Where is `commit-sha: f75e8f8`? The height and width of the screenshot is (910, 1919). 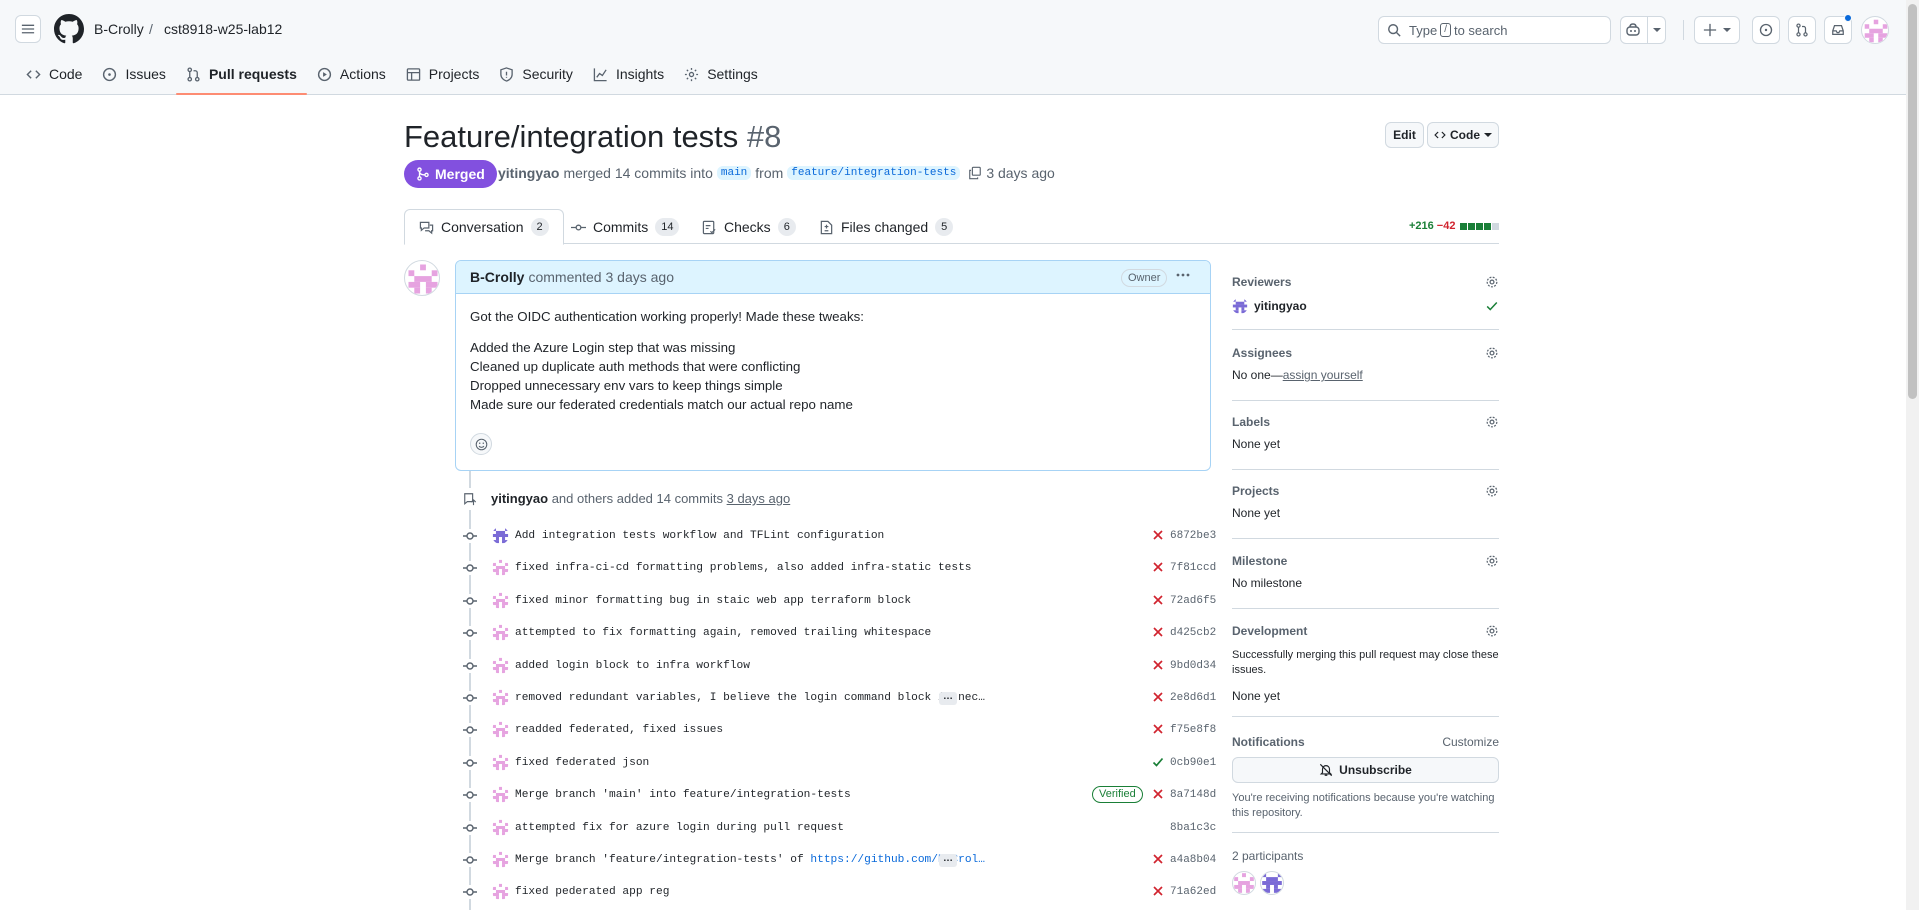 commit-sha: f75e8f8 is located at coordinates (1193, 730).